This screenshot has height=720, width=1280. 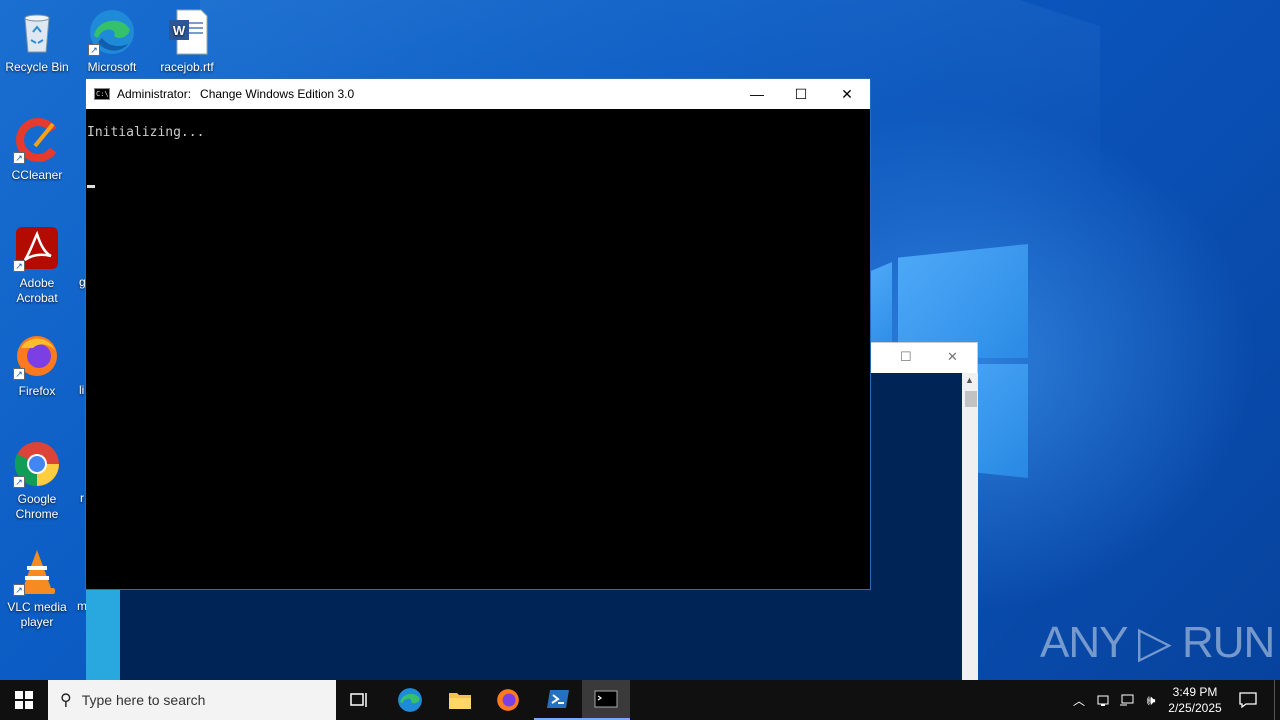 I want to click on system-clock: 3:49 PM 2/25/2025, so click(x=1195, y=700).